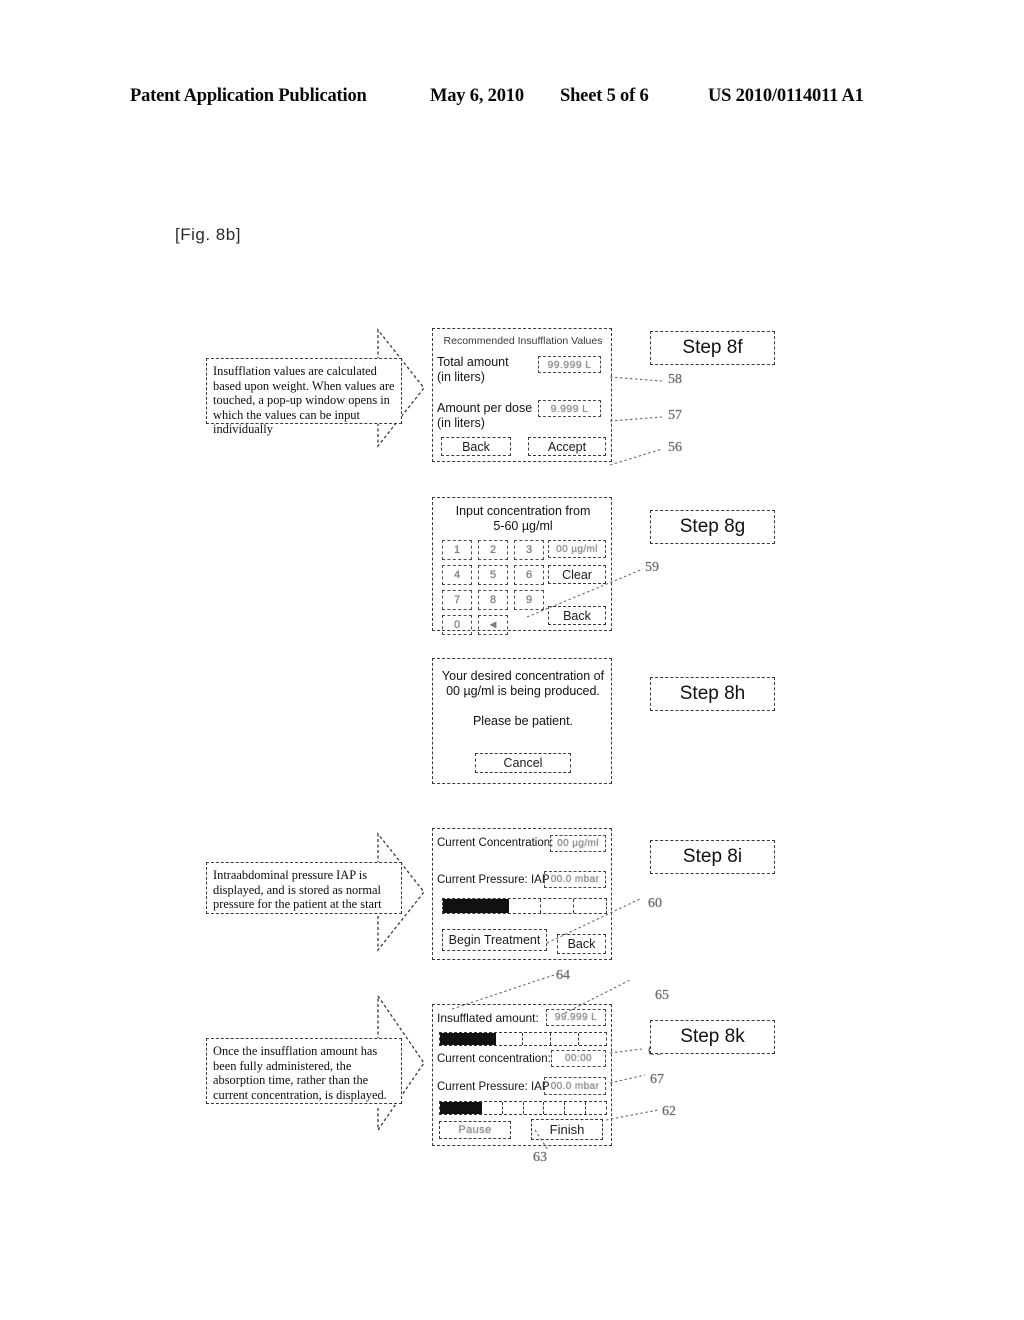  What do you see at coordinates (461, 377) in the screenshot?
I see `total-amount-units-label: (in liters)` at bounding box center [461, 377].